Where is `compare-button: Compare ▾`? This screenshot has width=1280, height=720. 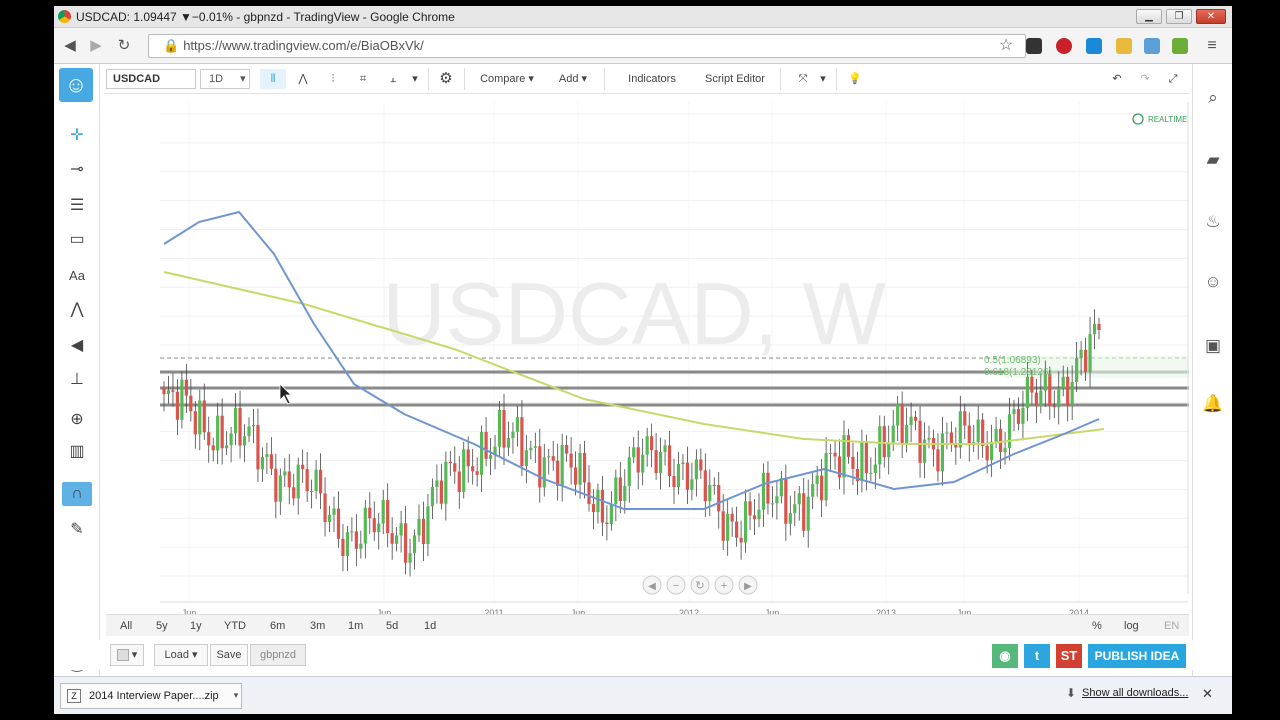 compare-button: Compare ▾ is located at coordinates (507, 79).